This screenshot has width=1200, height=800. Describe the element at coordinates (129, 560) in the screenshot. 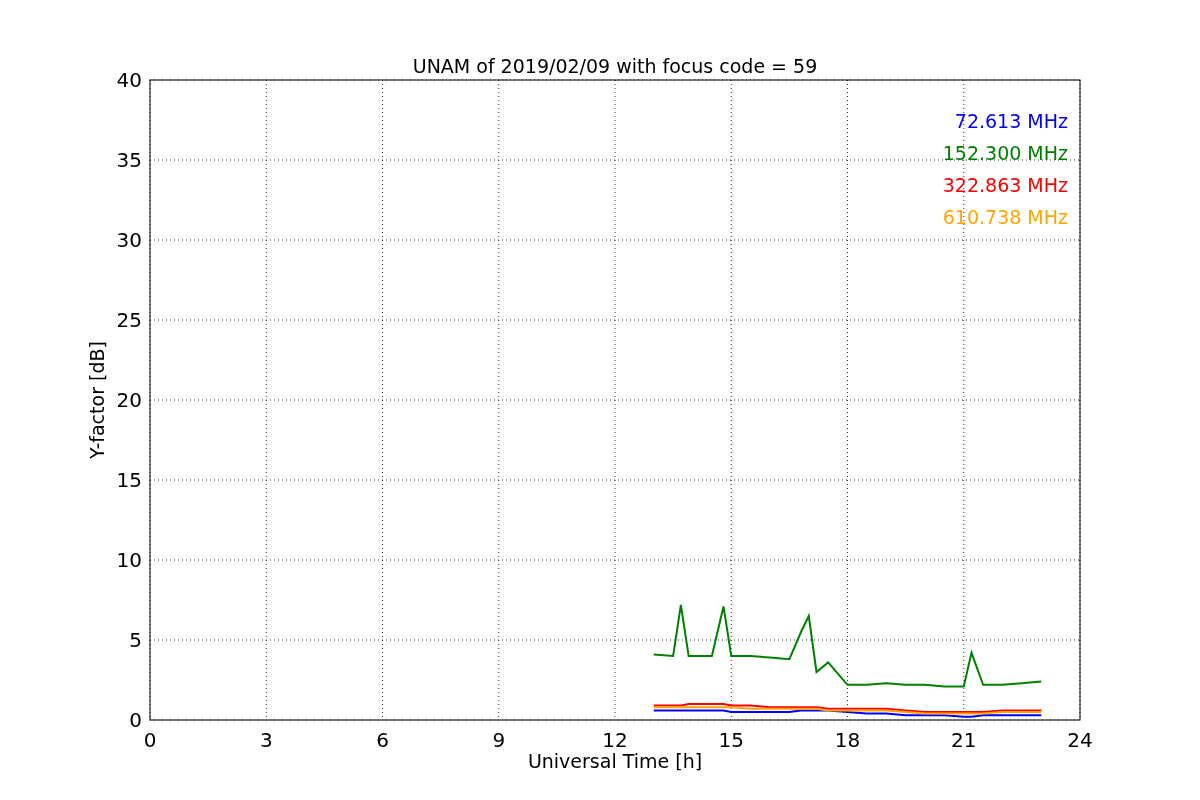

I see `y-tick-label: 10` at that location.